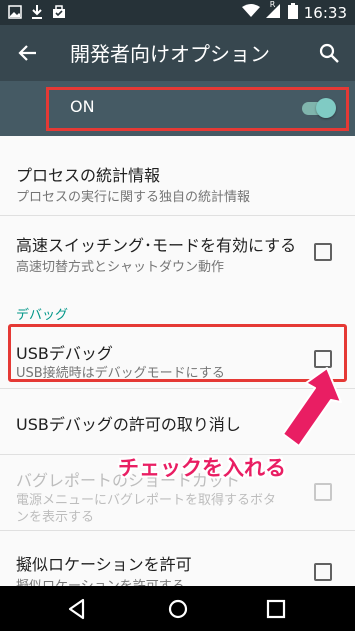 The height and width of the screenshot is (631, 355). I want to click on back-triangle-icon, so click(77, 609).